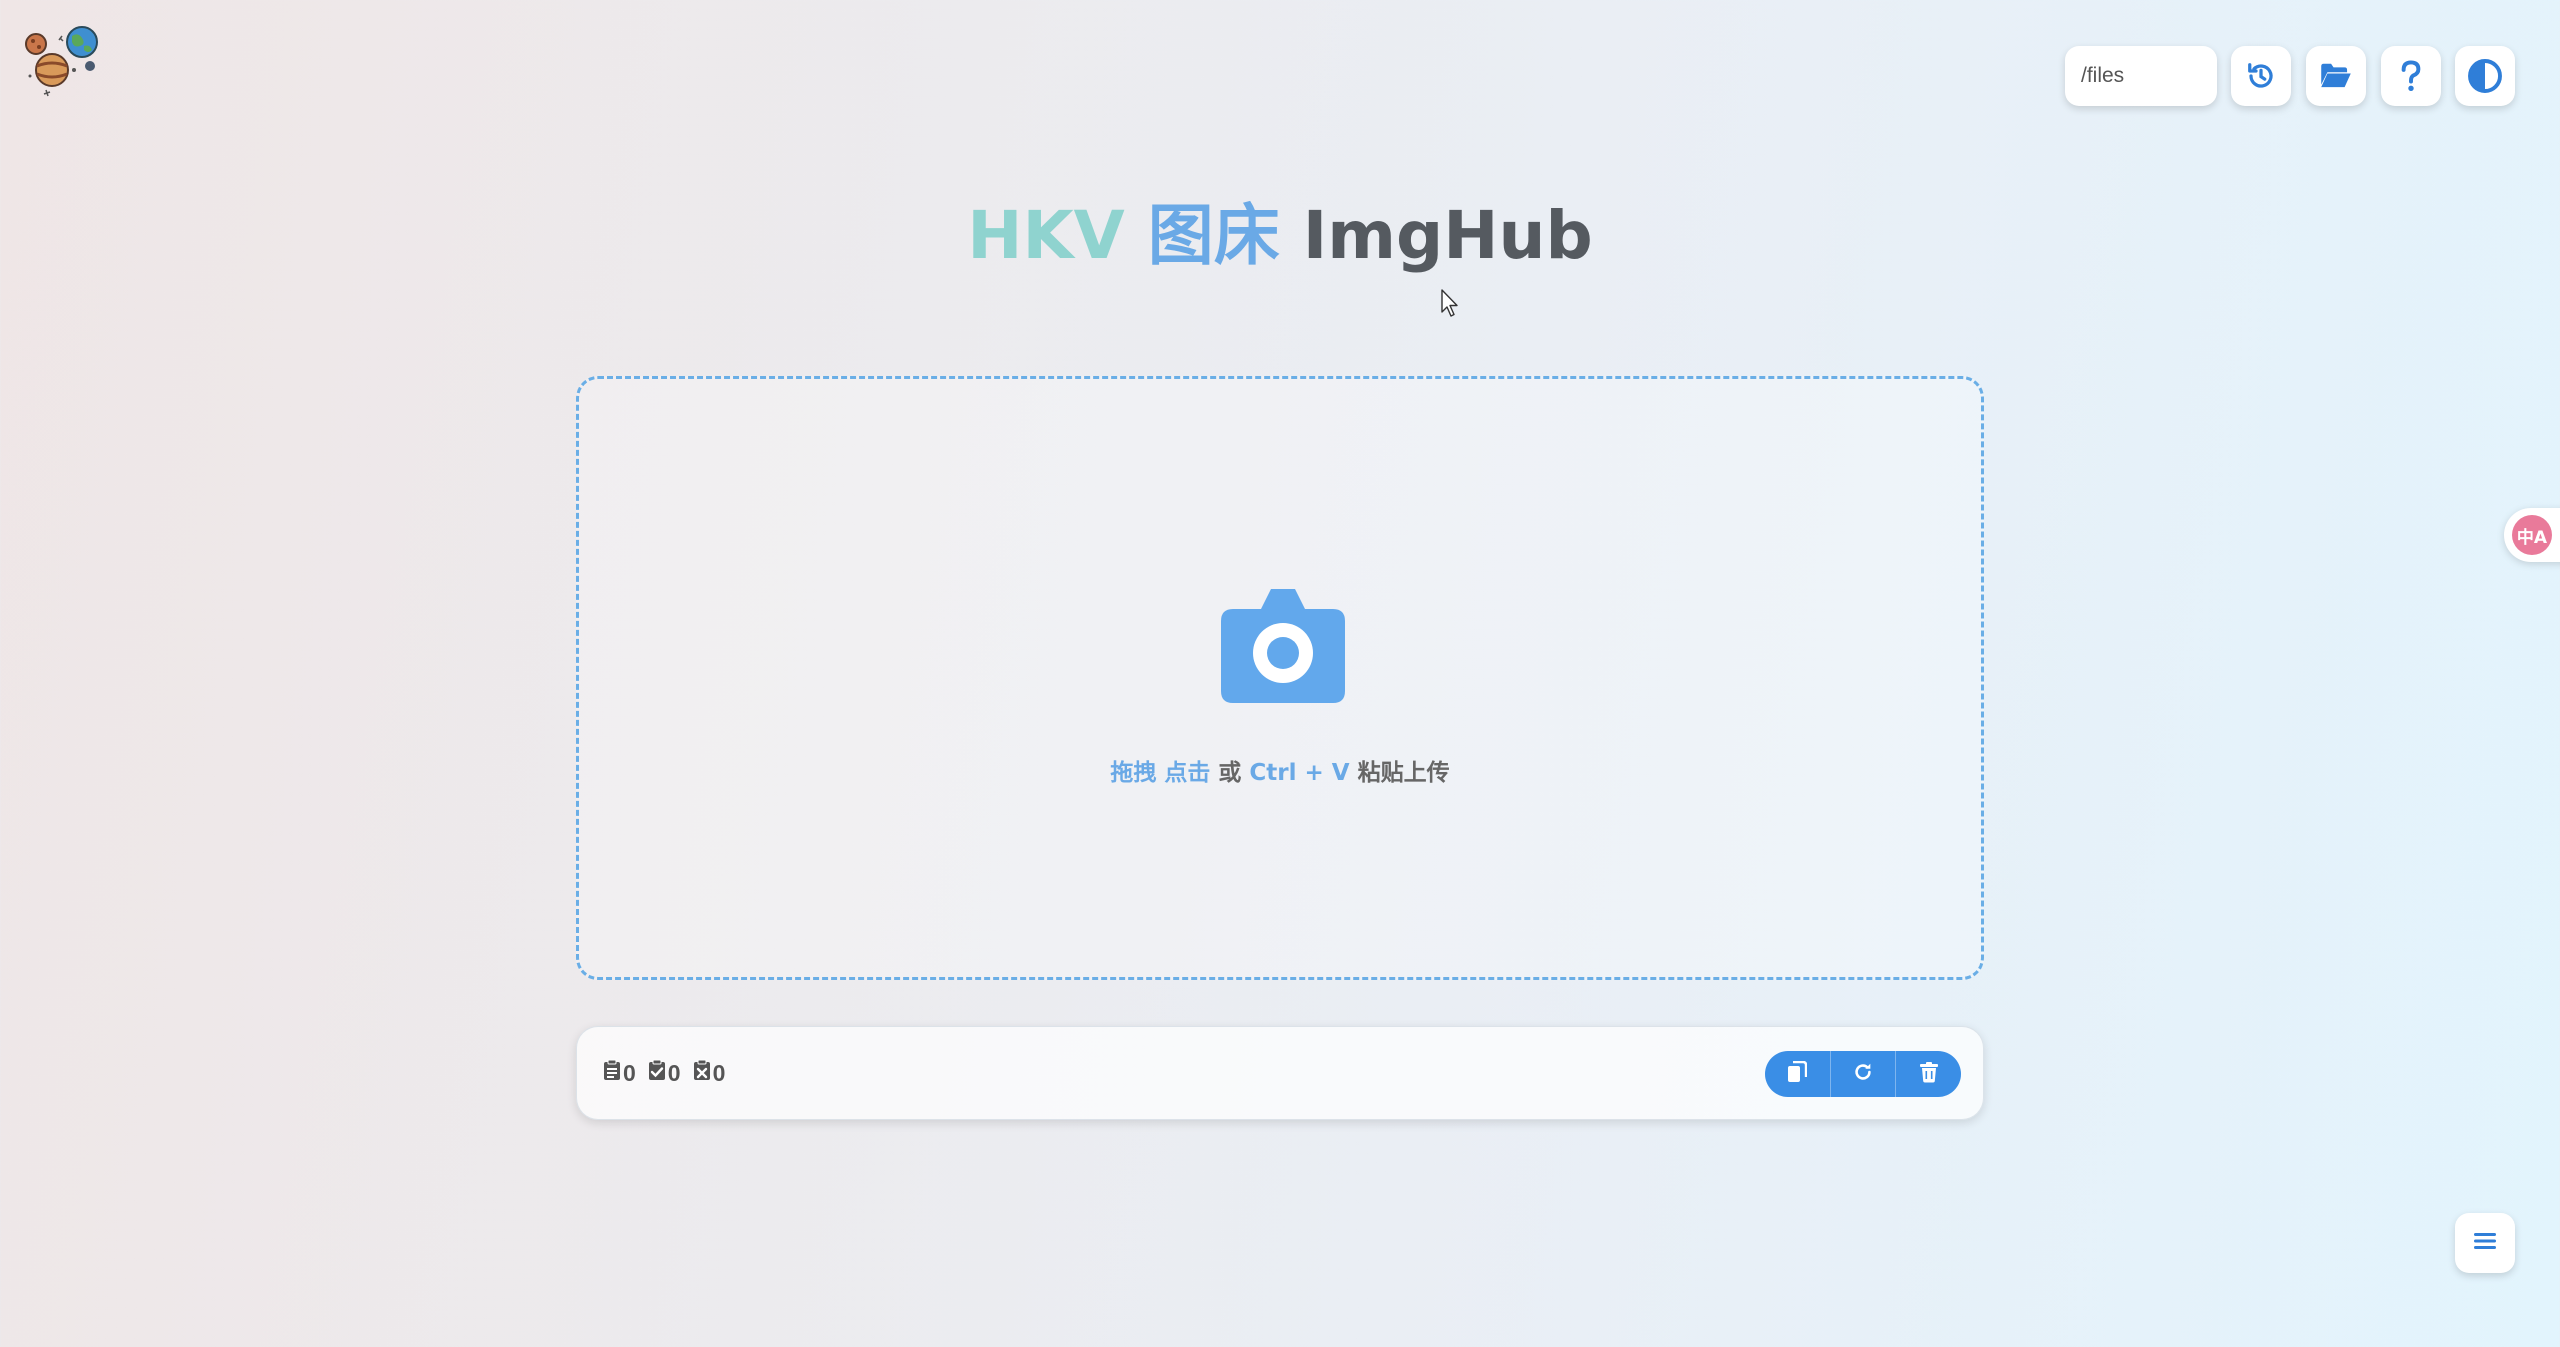 The width and height of the screenshot is (2560, 1347). Describe the element at coordinates (674, 1072) in the screenshot. I see `stat-success-value: 0` at that location.